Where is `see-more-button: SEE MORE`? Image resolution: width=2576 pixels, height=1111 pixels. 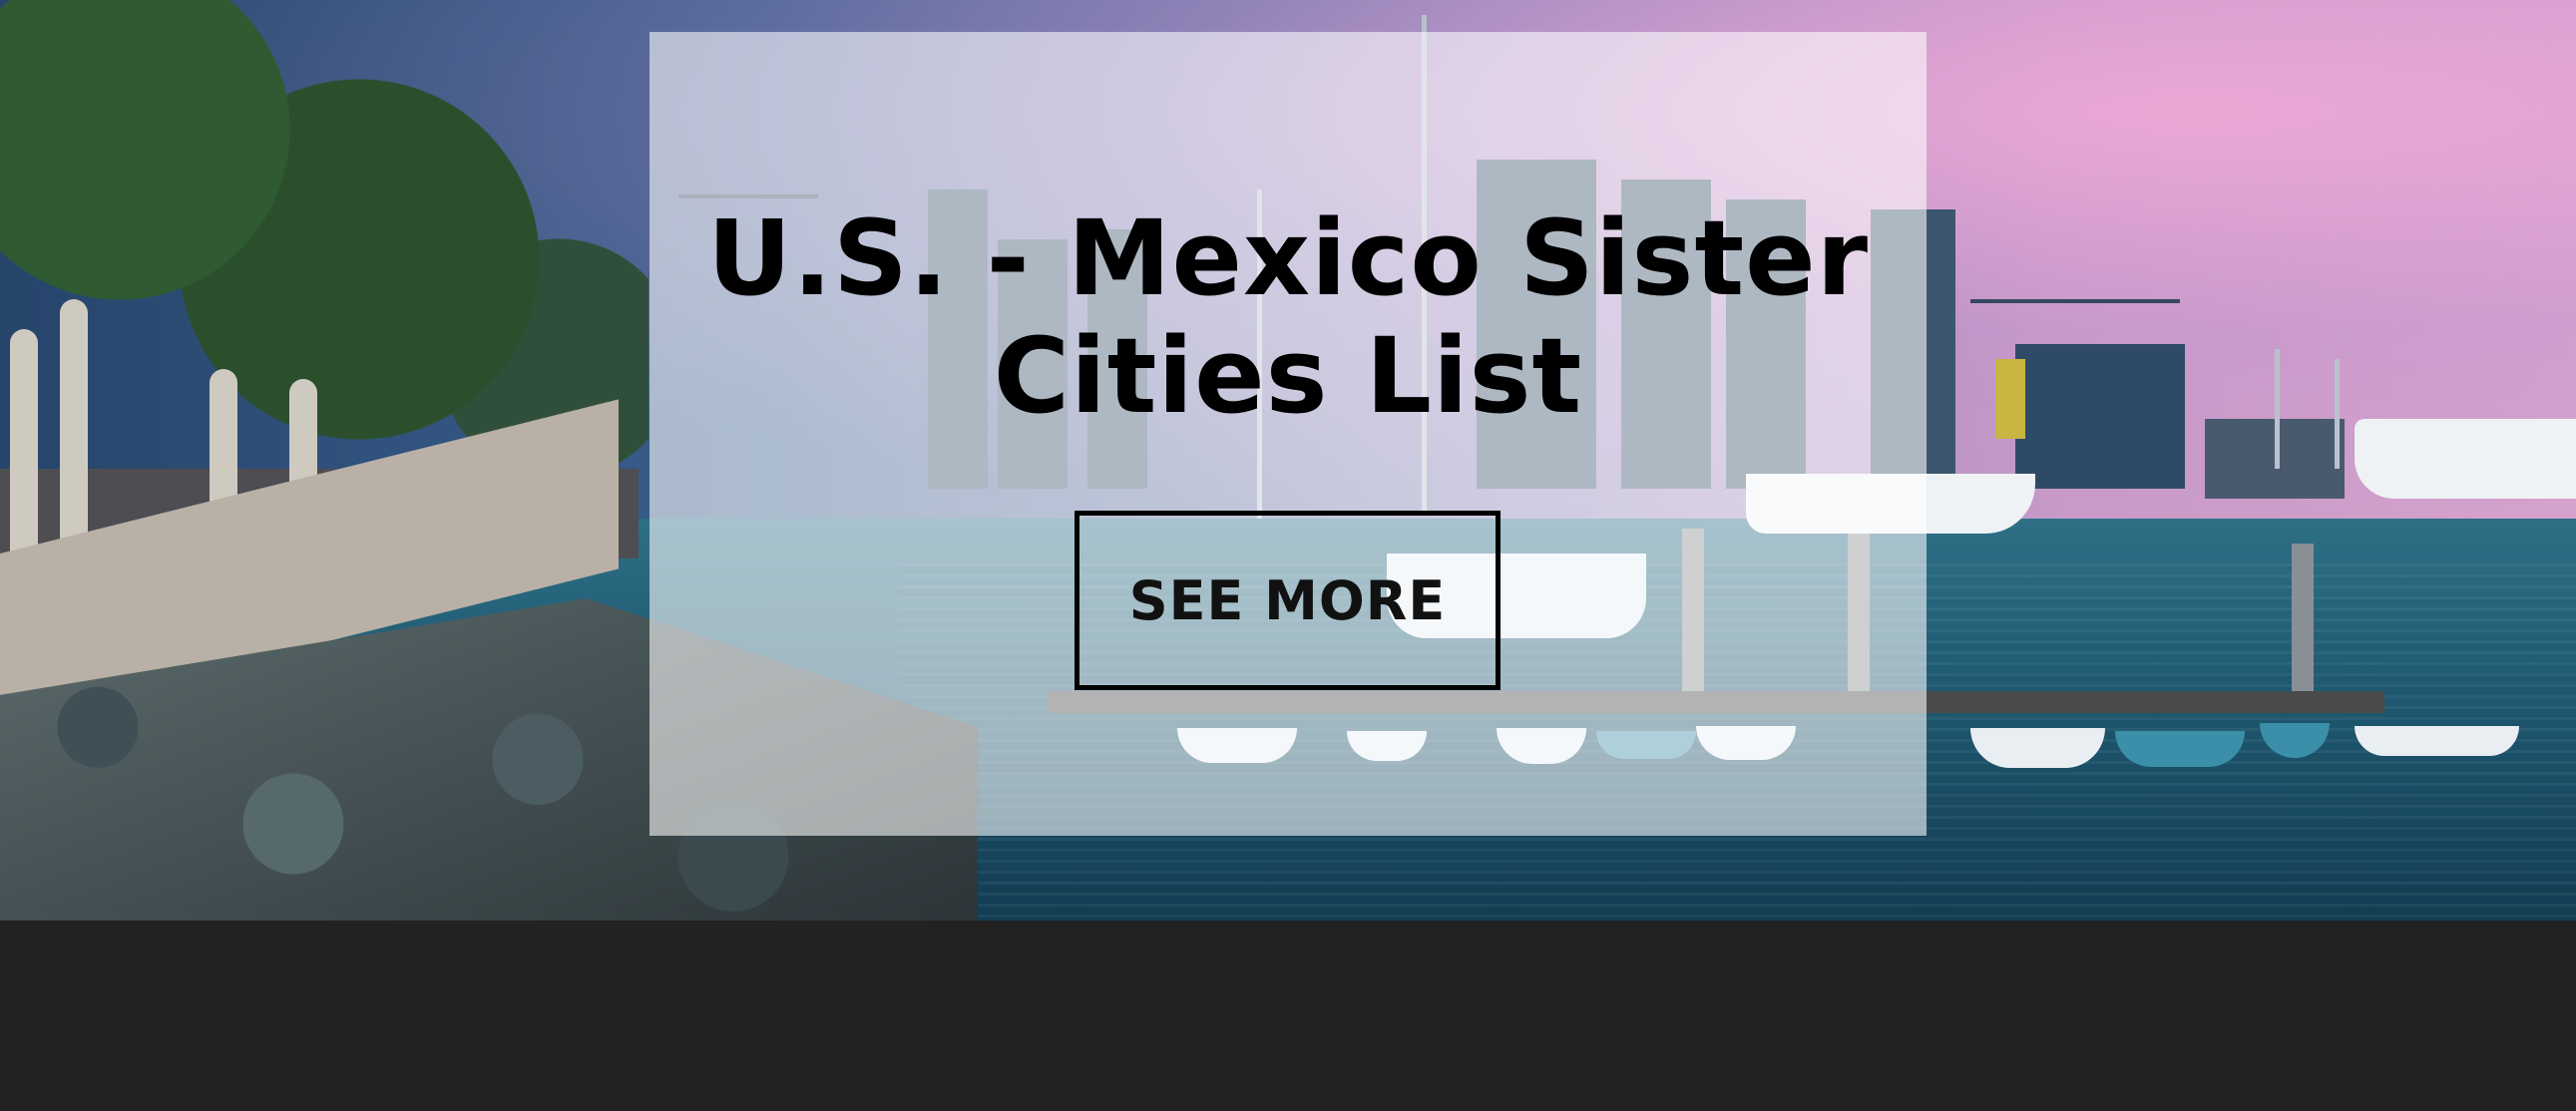 see-more-button: SEE MORE is located at coordinates (1287, 600).